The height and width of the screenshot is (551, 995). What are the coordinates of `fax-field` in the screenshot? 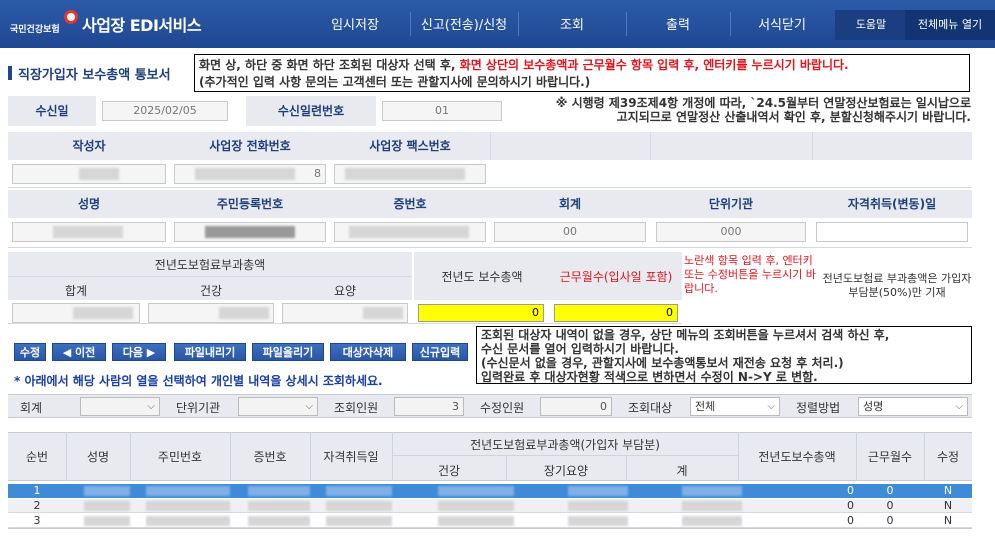 It's located at (410, 174).